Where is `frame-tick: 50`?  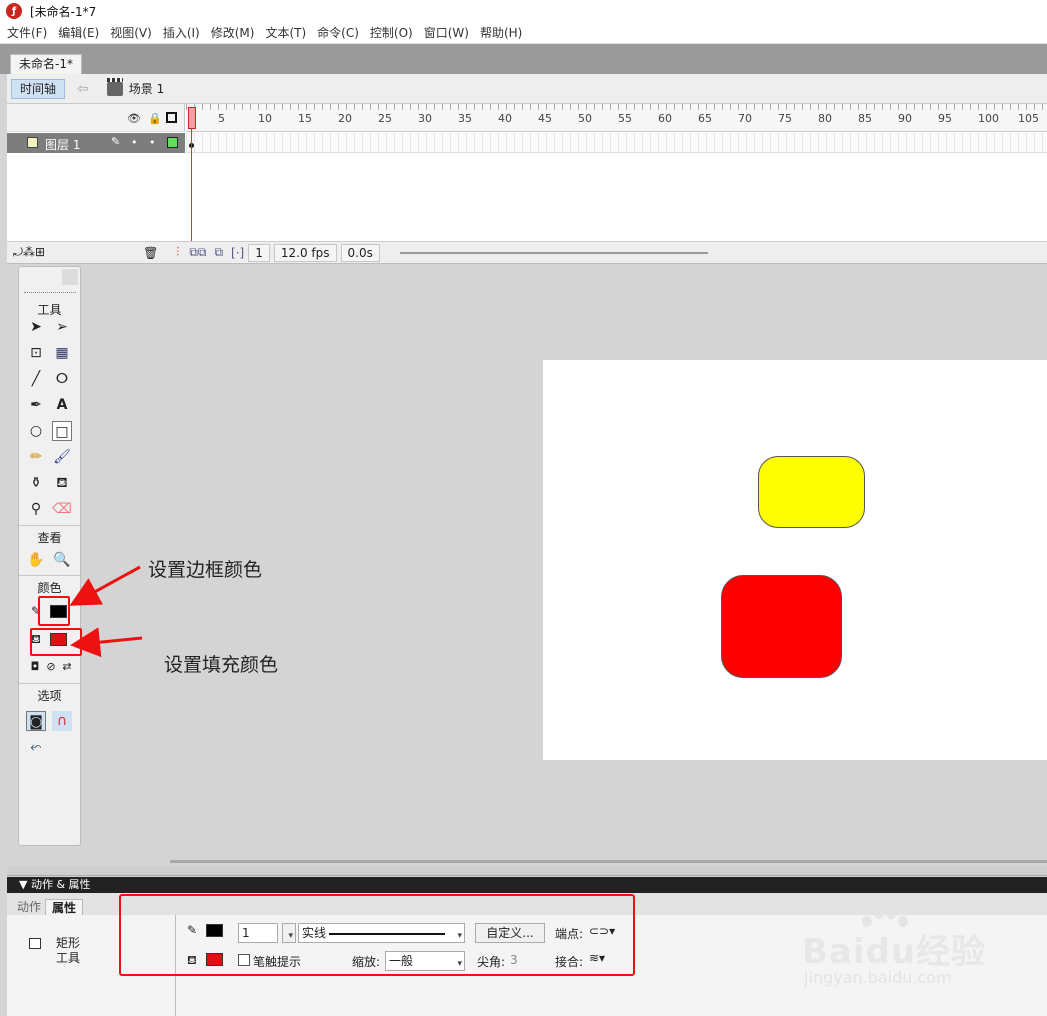 frame-tick: 50 is located at coordinates (585, 118).